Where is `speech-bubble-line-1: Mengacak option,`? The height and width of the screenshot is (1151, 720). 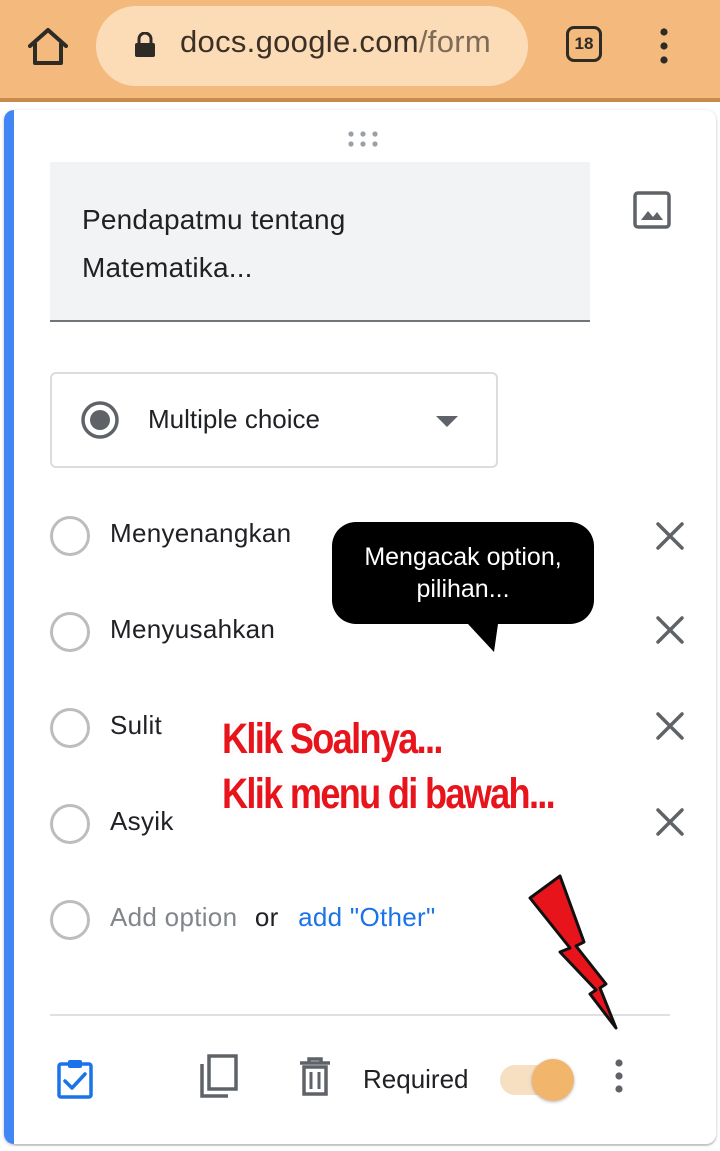 speech-bubble-line-1: Mengacak option, is located at coordinates (463, 557).